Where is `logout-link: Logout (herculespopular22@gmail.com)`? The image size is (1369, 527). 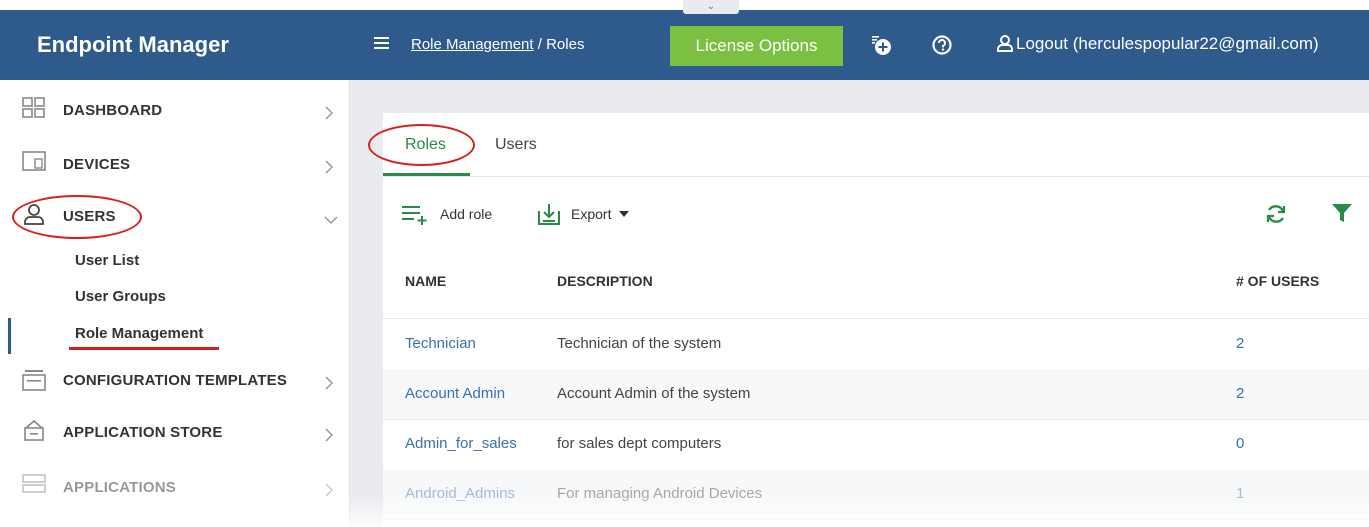
logout-link: Logout (herculespopular22@gmail.com) is located at coordinates (1157, 44).